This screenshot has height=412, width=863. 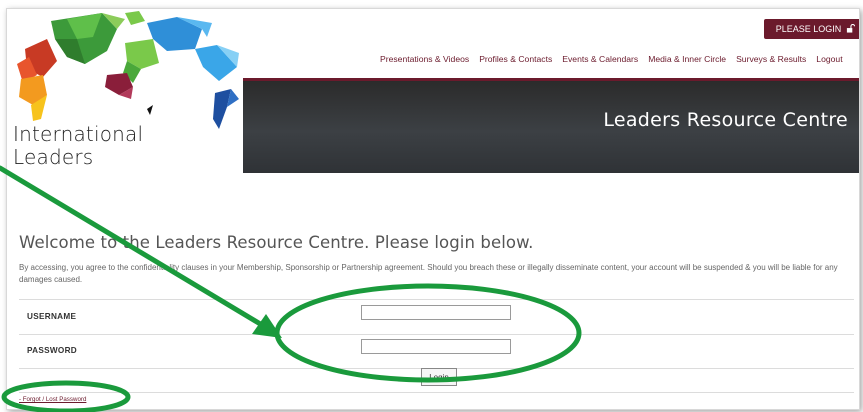 What do you see at coordinates (424, 61) in the screenshot?
I see `nav-item-presentations: Presentations & Videos` at bounding box center [424, 61].